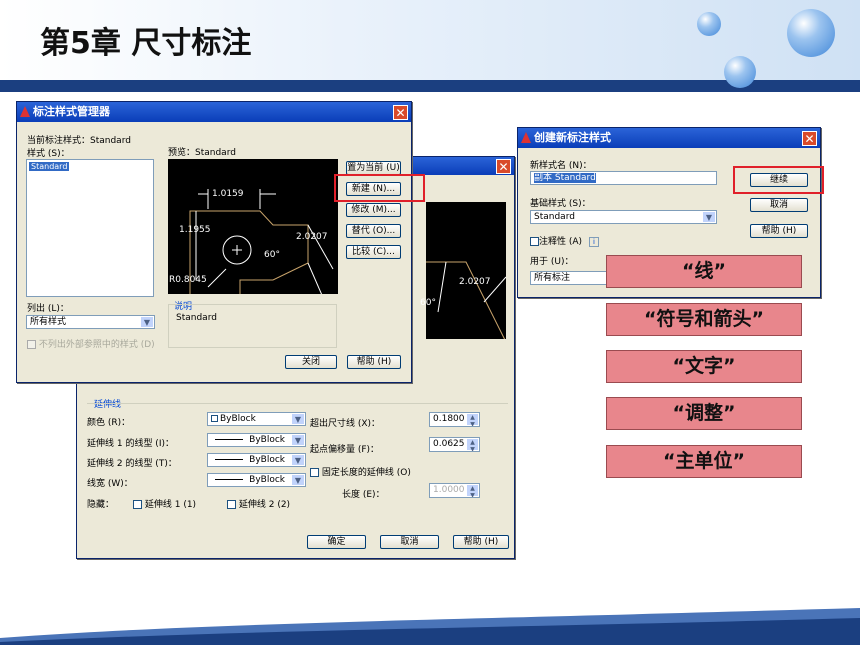  I want to click on preview-dim-right: 2.0207, so click(312, 237).